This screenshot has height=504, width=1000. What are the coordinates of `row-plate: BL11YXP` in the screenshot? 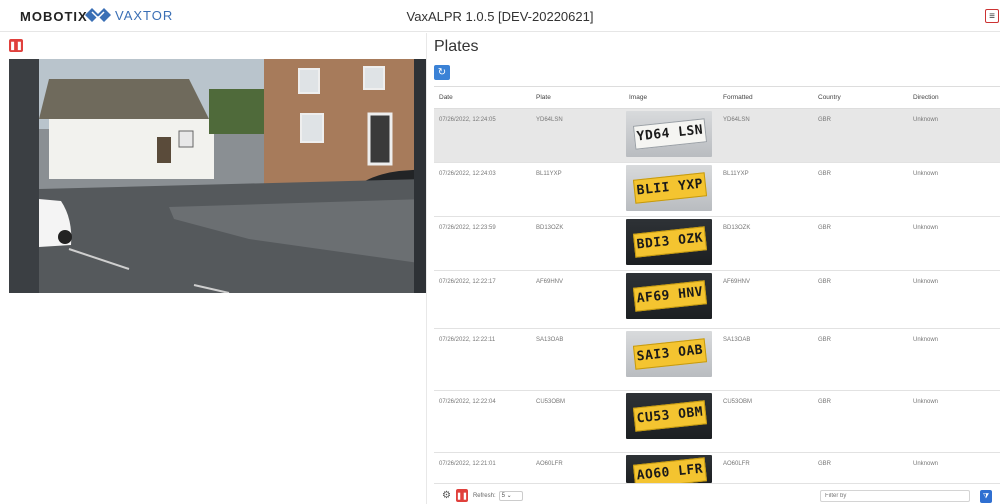 It's located at (577, 189).